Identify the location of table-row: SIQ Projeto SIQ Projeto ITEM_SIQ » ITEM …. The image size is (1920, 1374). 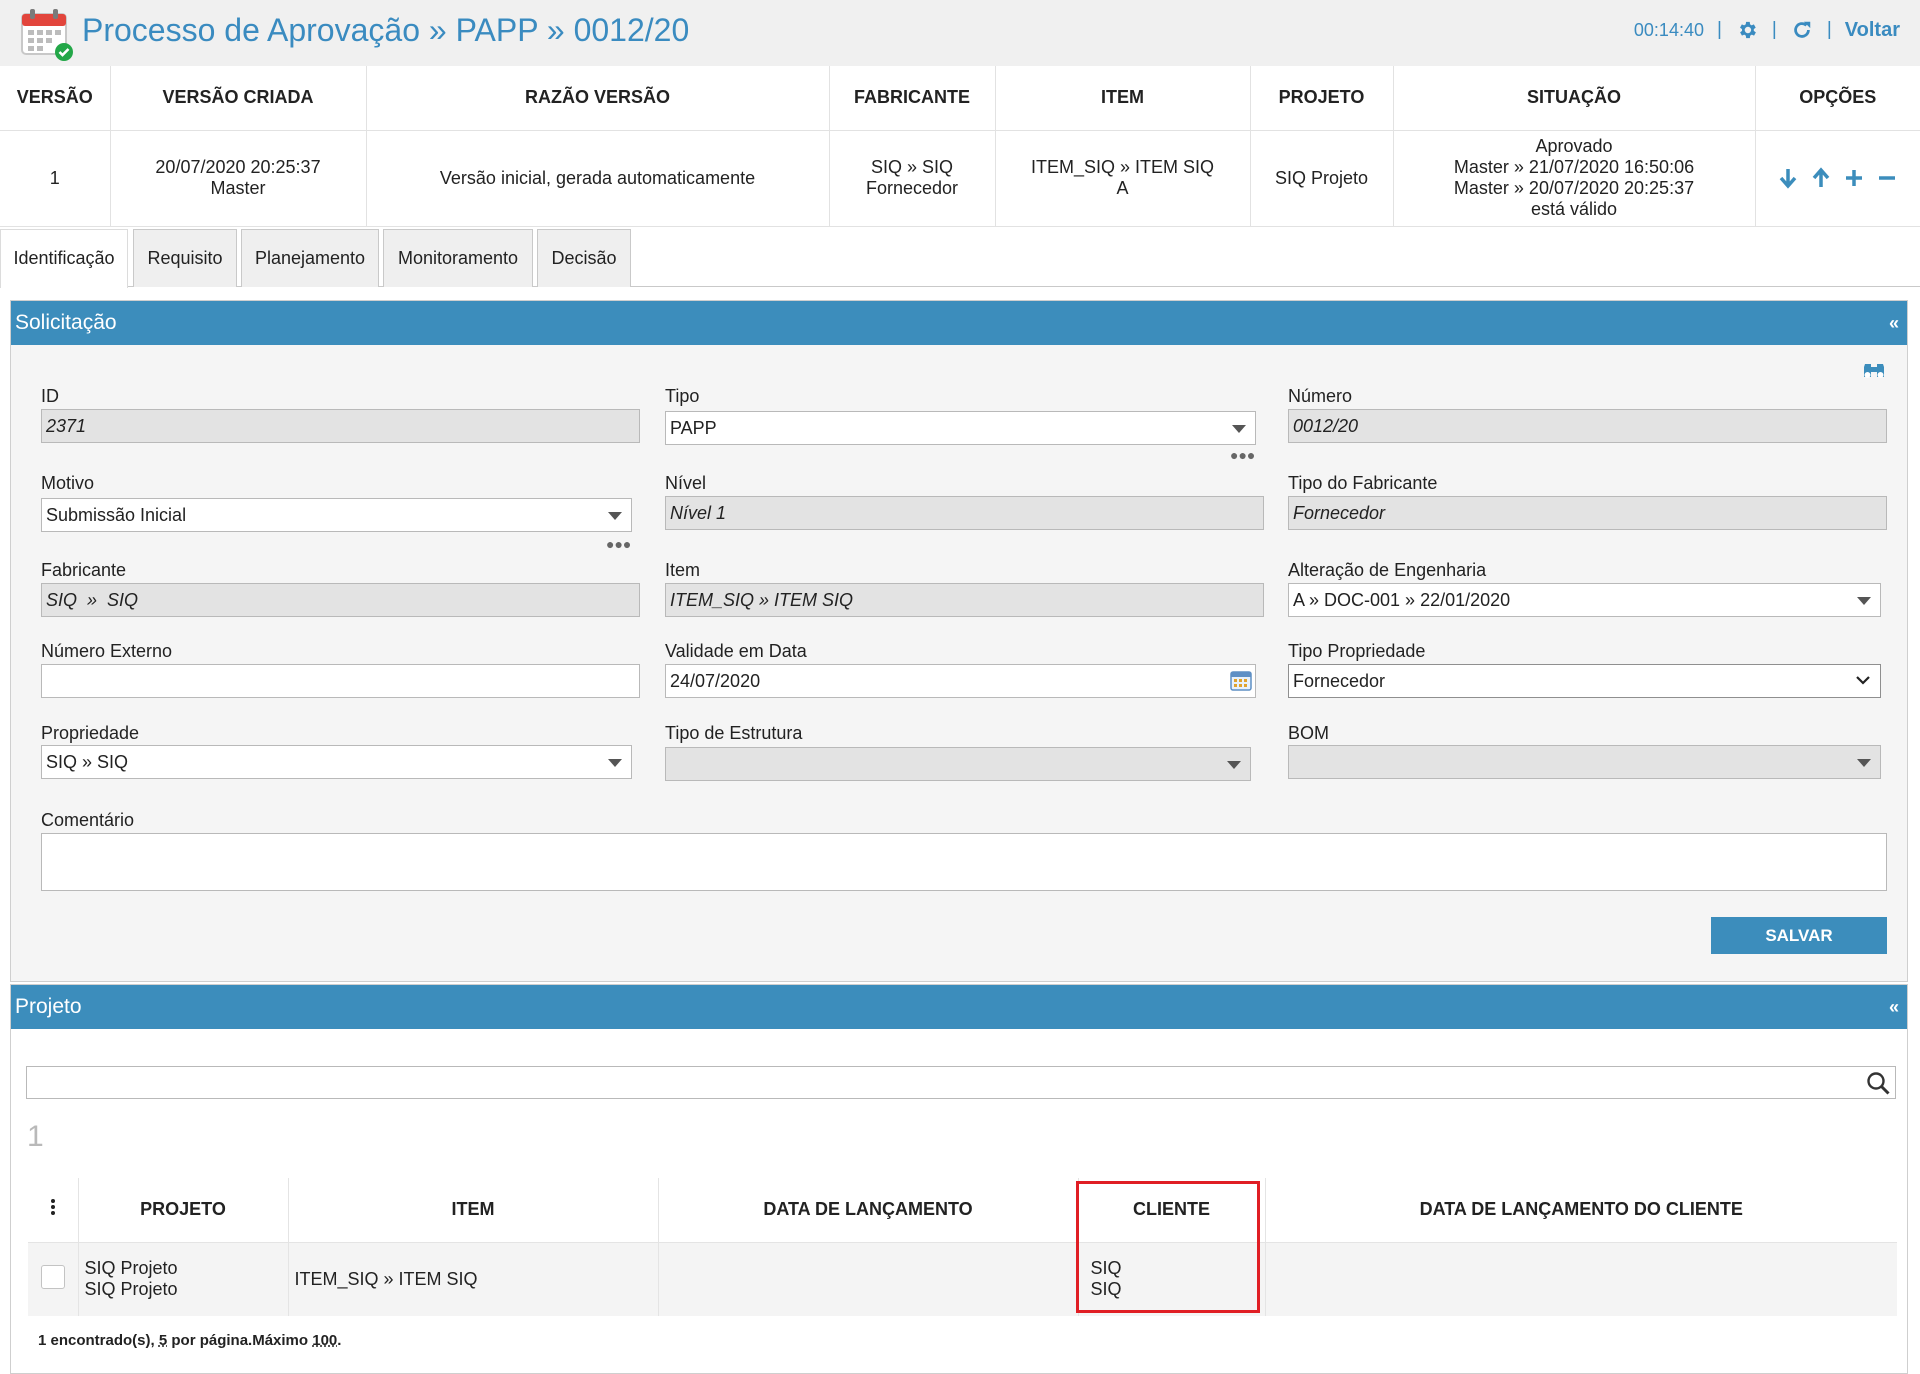
(962, 1278).